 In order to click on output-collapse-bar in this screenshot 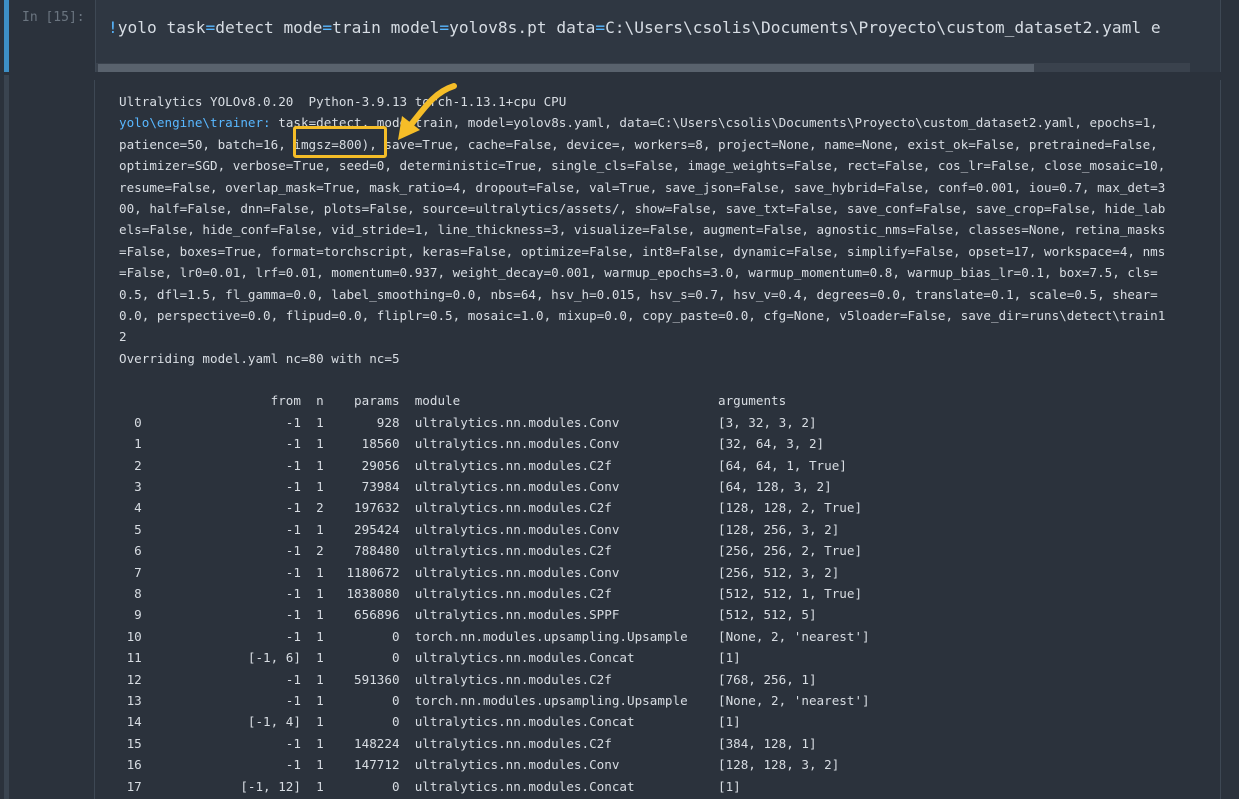, I will do `click(6, 437)`.